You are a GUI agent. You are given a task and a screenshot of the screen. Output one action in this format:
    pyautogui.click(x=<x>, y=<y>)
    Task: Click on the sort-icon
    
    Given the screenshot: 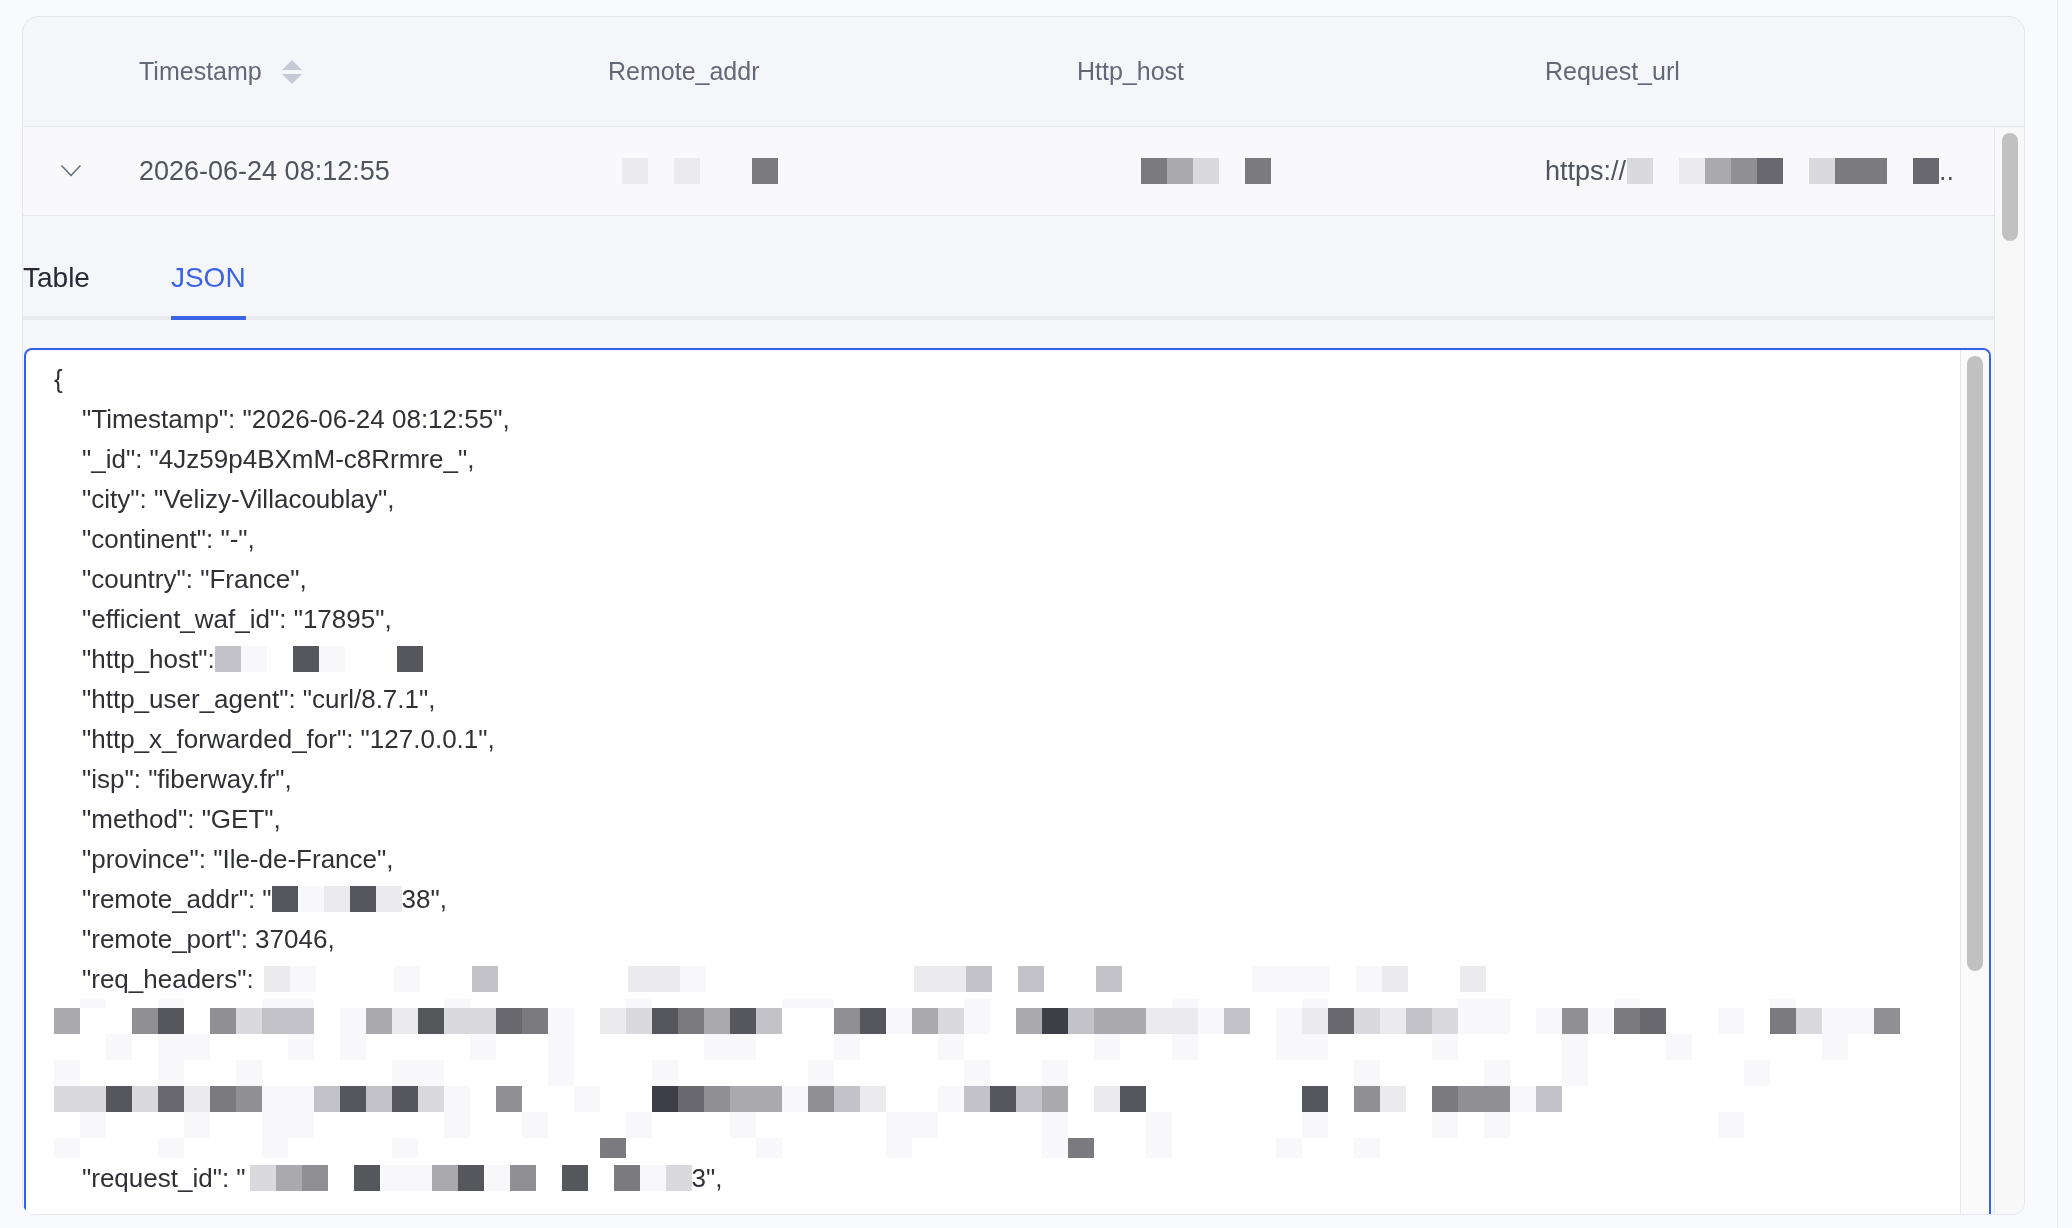 What is the action you would take?
    pyautogui.click(x=291, y=71)
    